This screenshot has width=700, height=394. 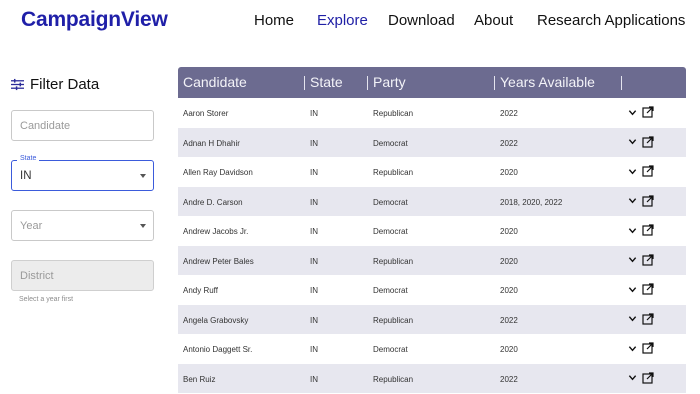 What do you see at coordinates (432, 290) in the screenshot?
I see `table-row: Andy Ruff IN Democrat 2020` at bounding box center [432, 290].